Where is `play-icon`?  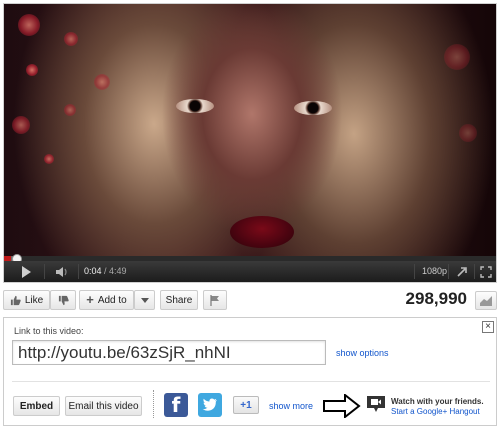 play-icon is located at coordinates (26, 271).